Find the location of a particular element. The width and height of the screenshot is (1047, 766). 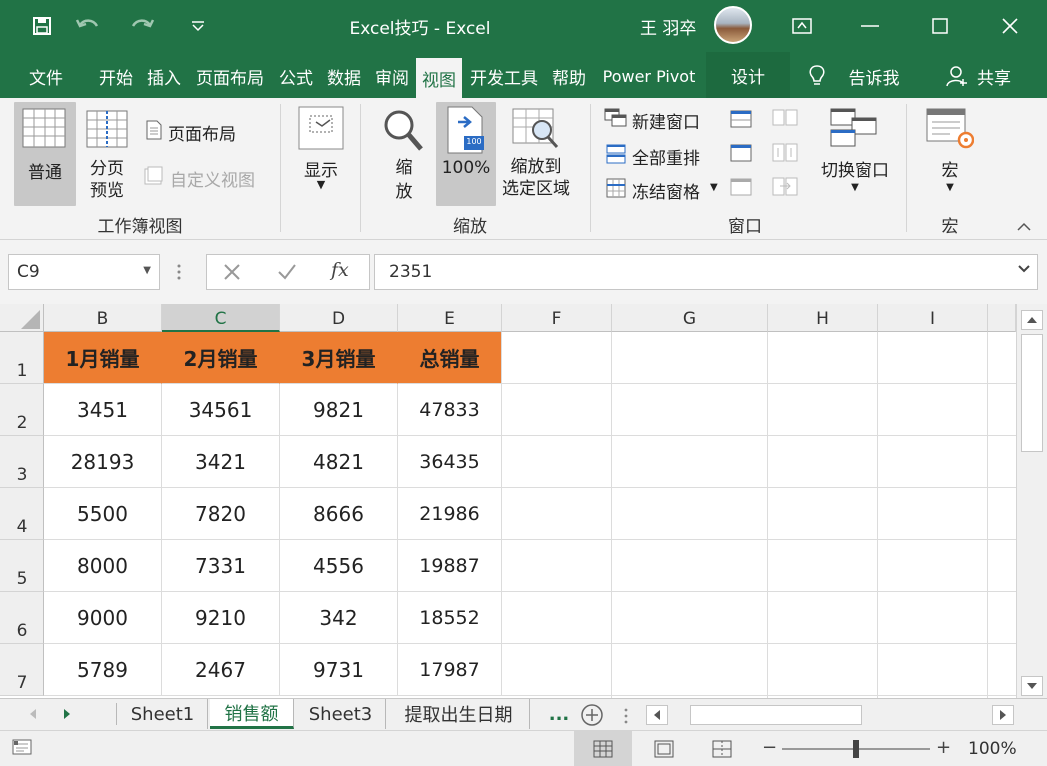

macro-recording-icon is located at coordinates (23, 750).